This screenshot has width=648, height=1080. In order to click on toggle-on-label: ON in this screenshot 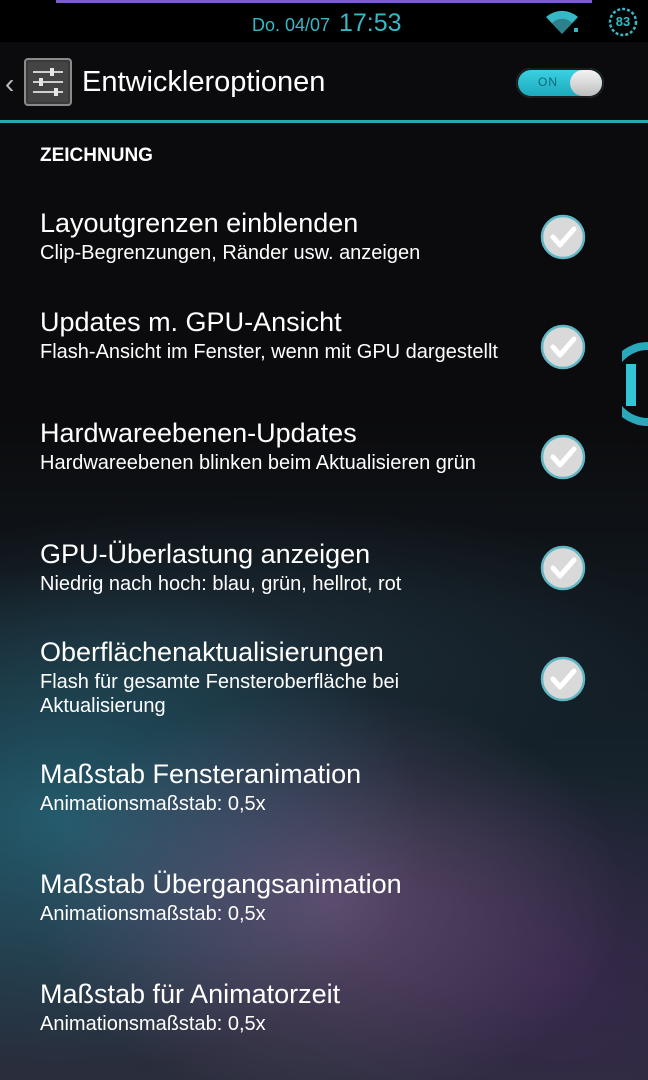, I will do `click(548, 82)`.